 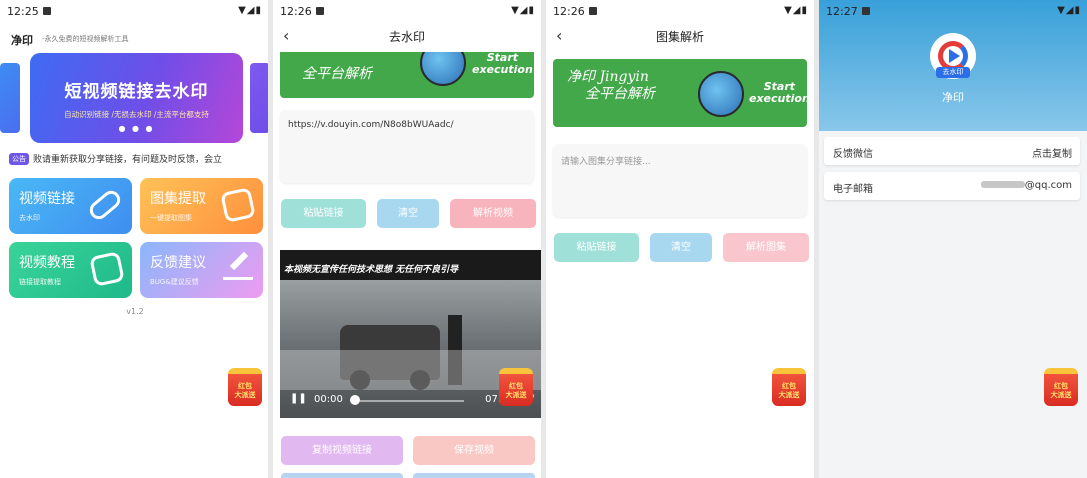 I want to click on promo-banner: 短视频链接去水印 自动识别链接 /无损去水印 /主流平台都支持 ● ● ●, so click(x=136, y=98).